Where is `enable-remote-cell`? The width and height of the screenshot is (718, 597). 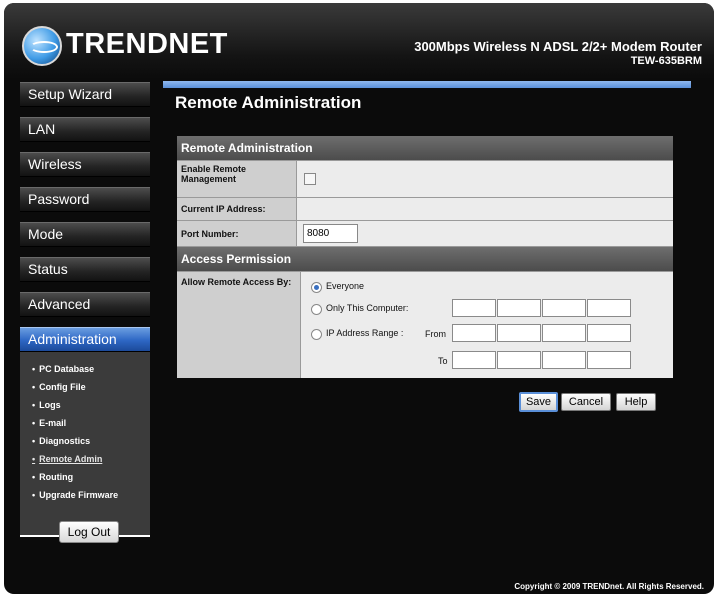 enable-remote-cell is located at coordinates (485, 179).